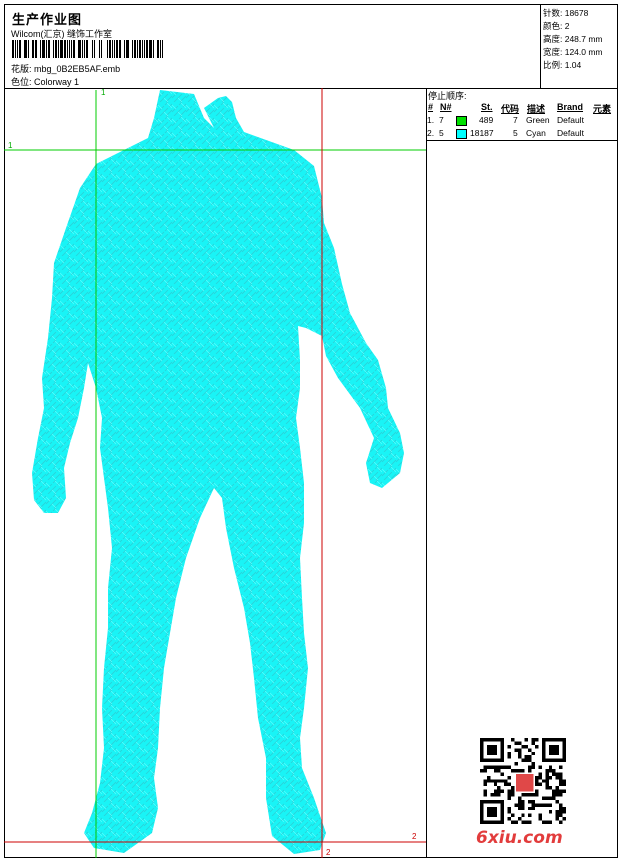 The width and height of the screenshot is (620, 860). I want to click on panel-divider, so click(522, 140).